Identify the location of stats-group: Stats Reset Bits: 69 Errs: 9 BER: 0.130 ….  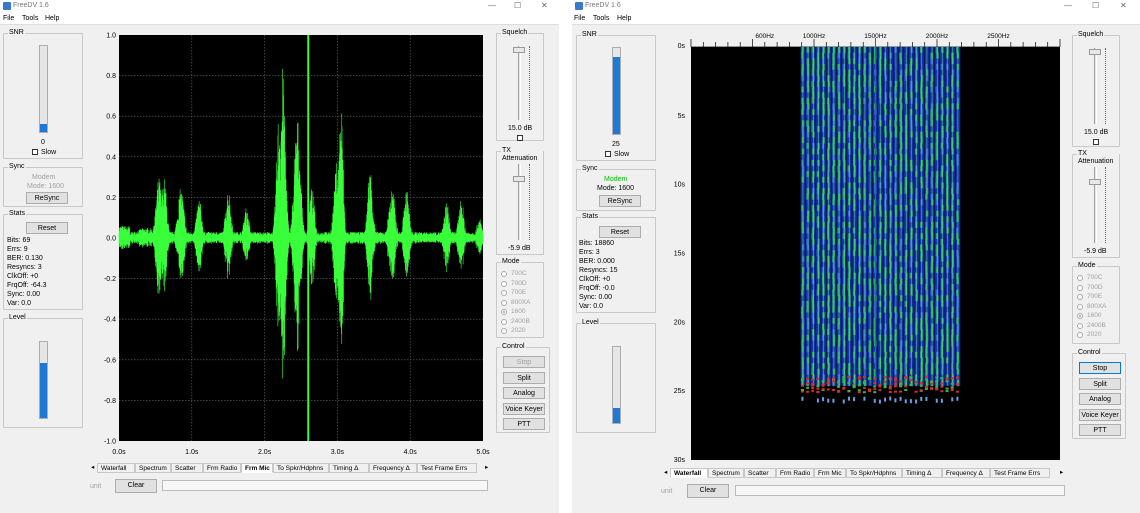
(43, 260).